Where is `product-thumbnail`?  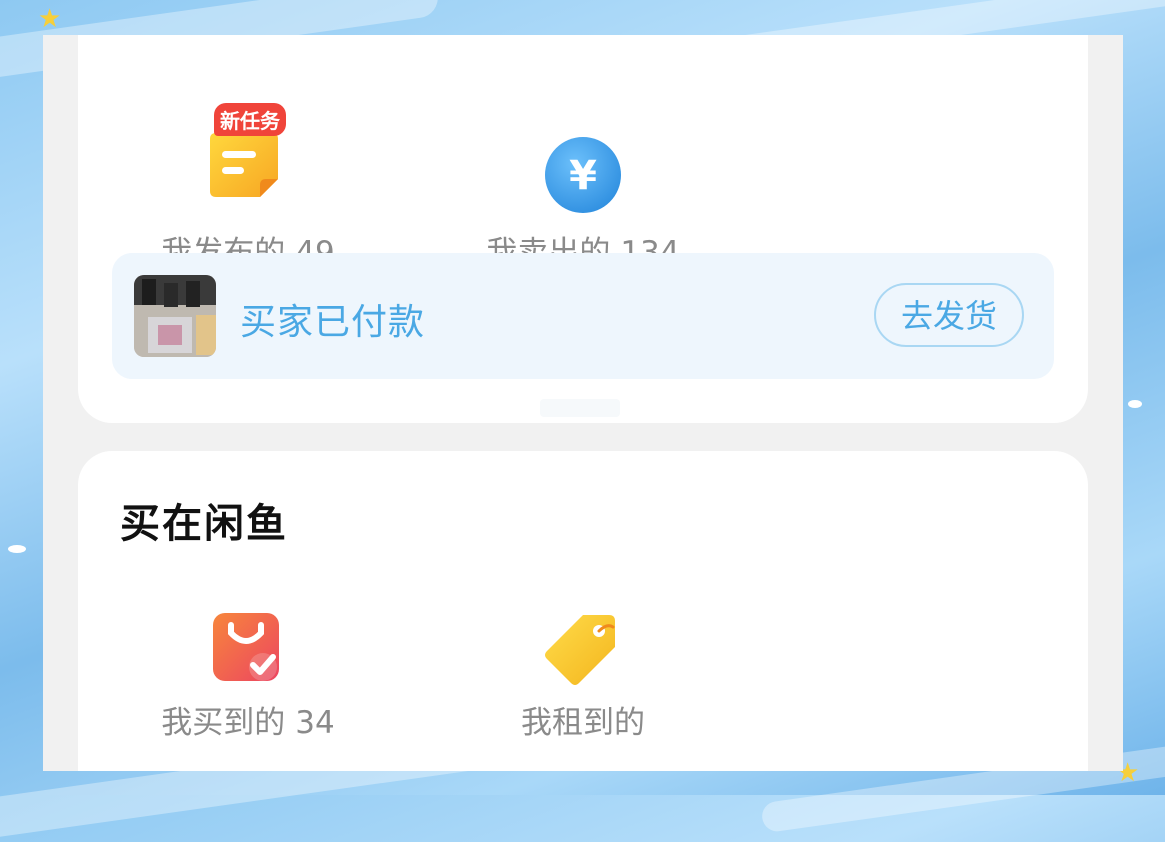
product-thumbnail is located at coordinates (175, 316).